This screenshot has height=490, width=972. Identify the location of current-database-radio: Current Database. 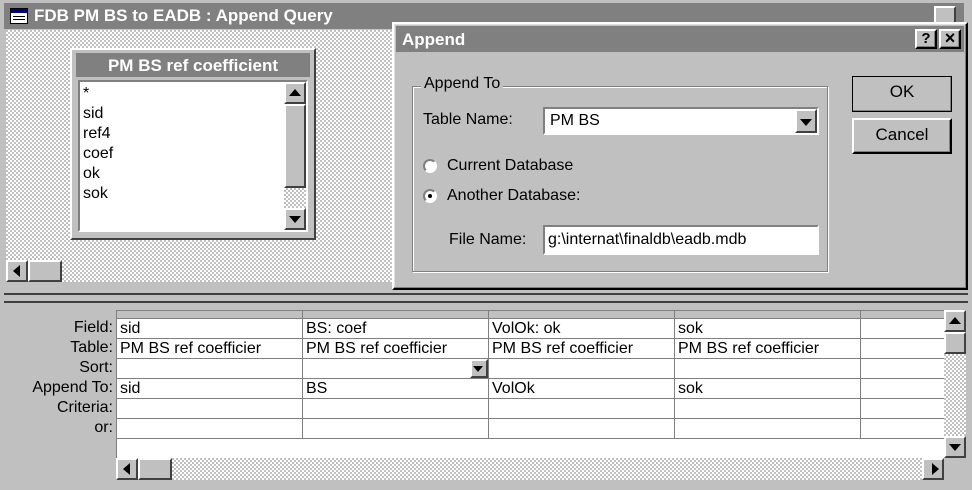
(573, 168).